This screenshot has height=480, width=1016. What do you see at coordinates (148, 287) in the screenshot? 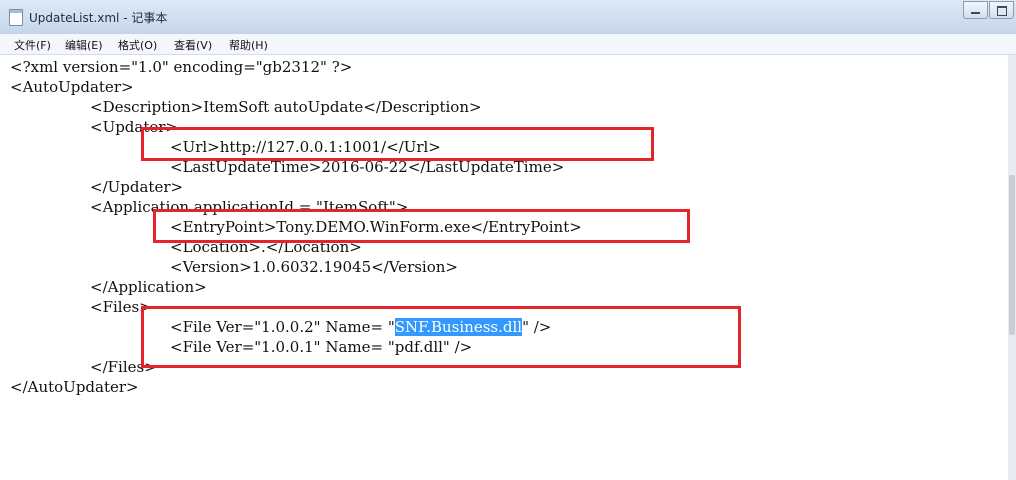
I see `code-line: </Application>` at bounding box center [148, 287].